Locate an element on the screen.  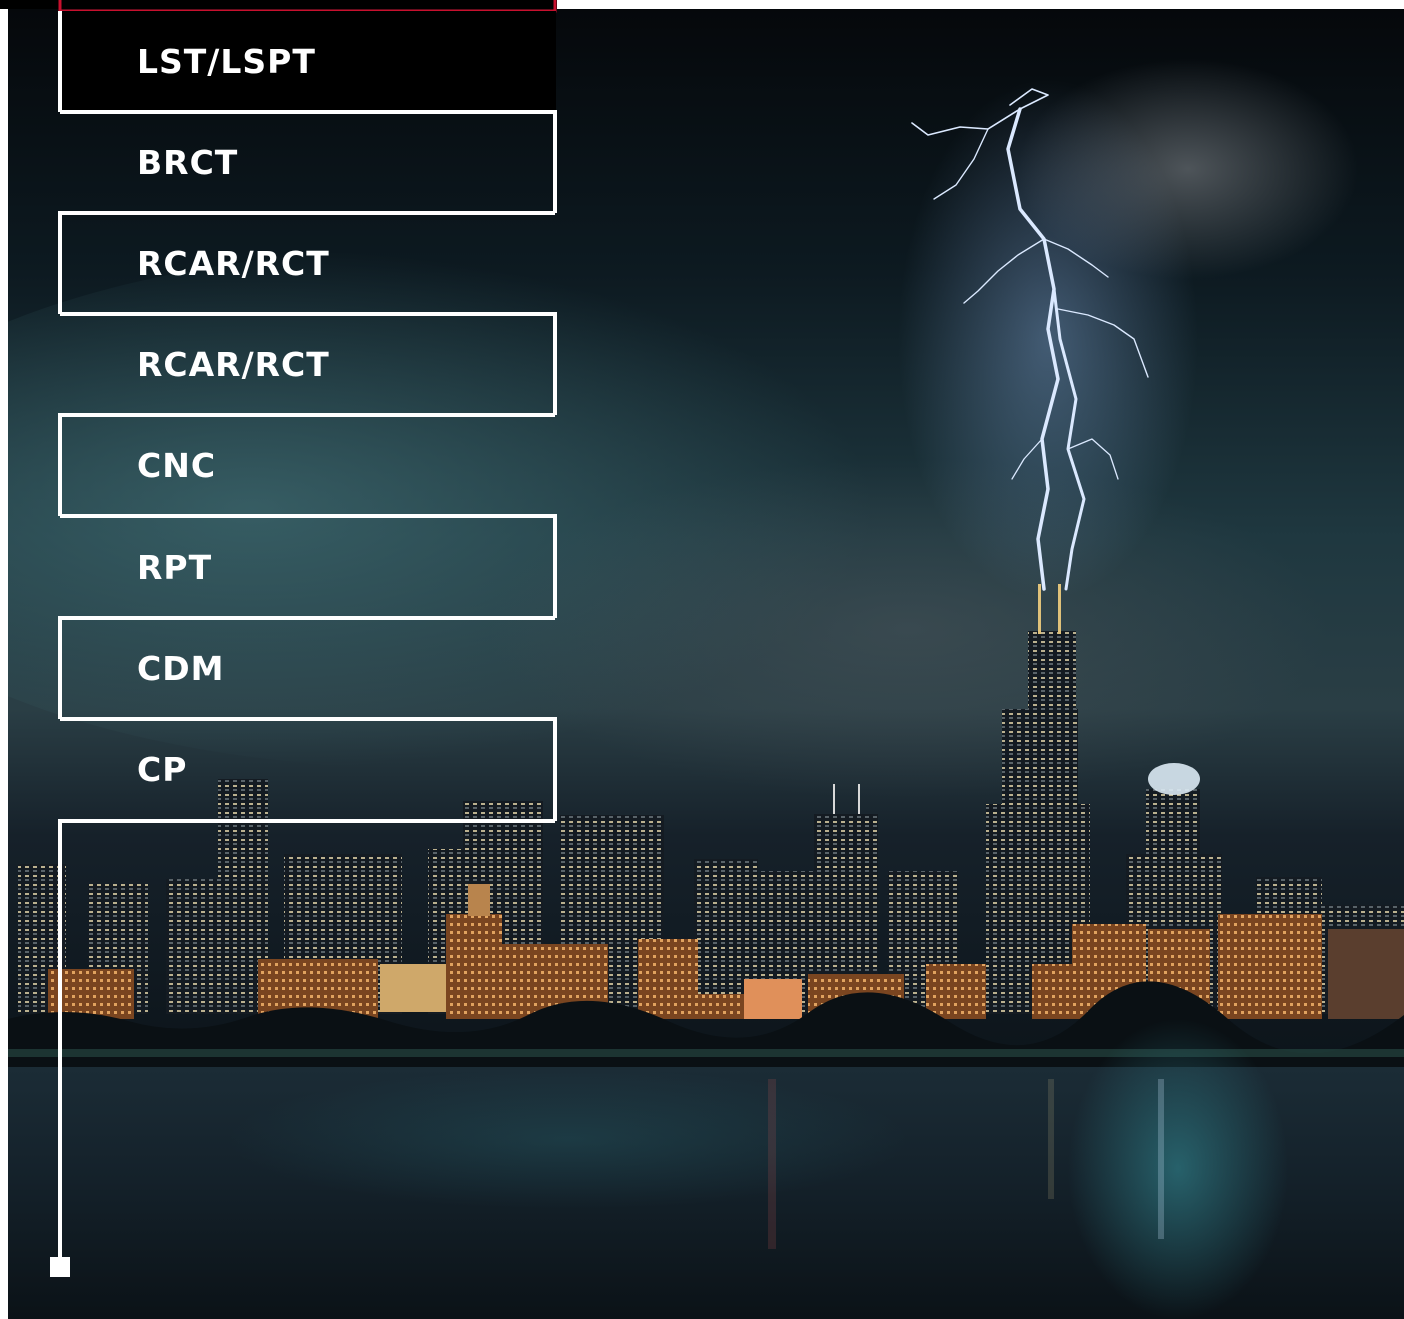
menu-item-rpt: RPT is located at coordinates (174, 567).